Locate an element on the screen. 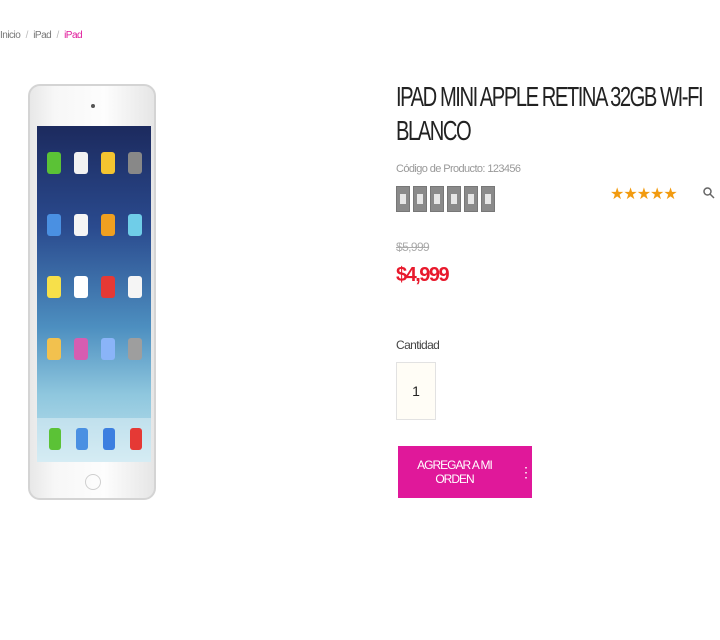 Image resolution: width=720 pixels, height=640 pixels. ipad-illustration is located at coordinates (92, 292).